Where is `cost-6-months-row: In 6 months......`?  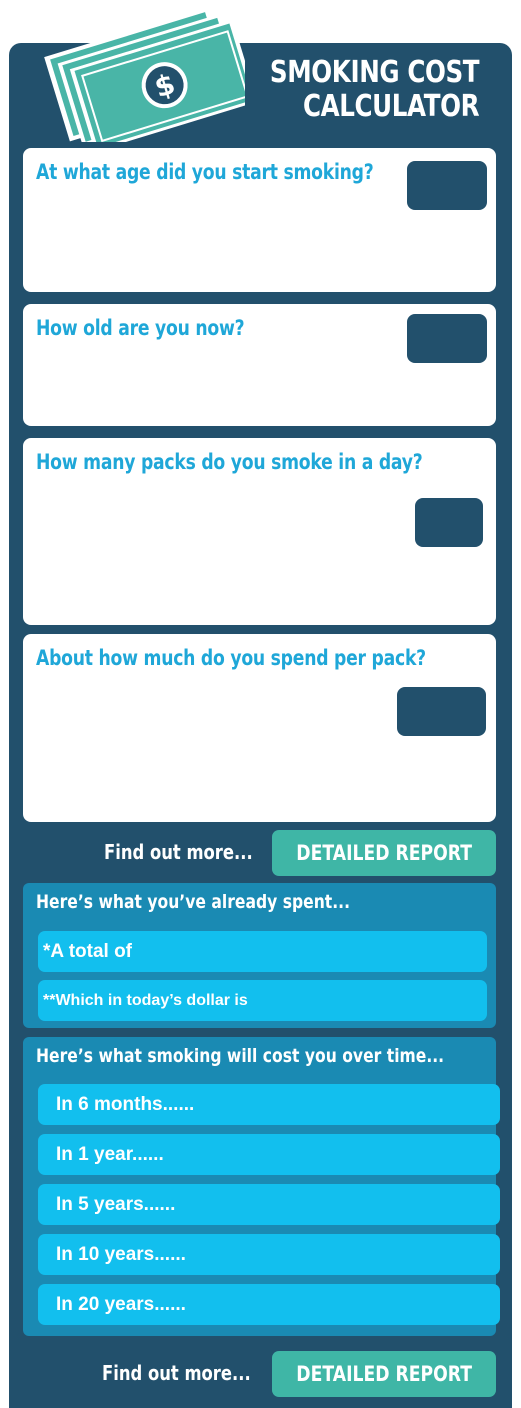
cost-6-months-row: In 6 months...... is located at coordinates (269, 1104).